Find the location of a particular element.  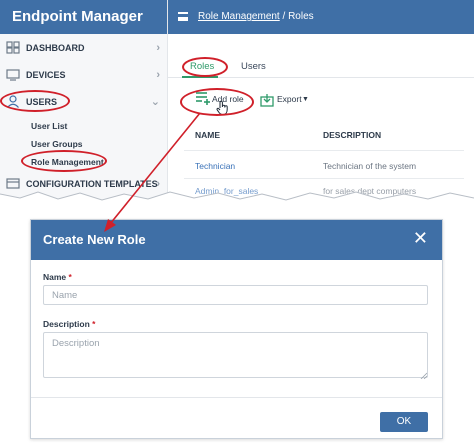

sidebar-item-dashboard: DASHBOARD › is located at coordinates (84, 48).